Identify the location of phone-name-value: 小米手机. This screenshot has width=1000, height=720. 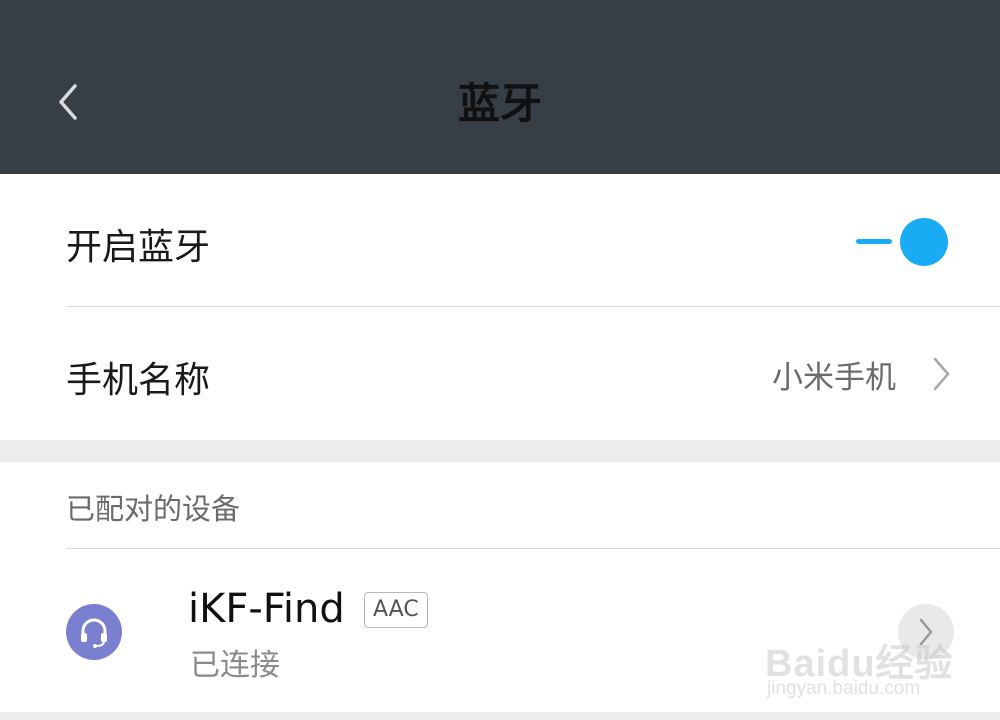
(834, 378).